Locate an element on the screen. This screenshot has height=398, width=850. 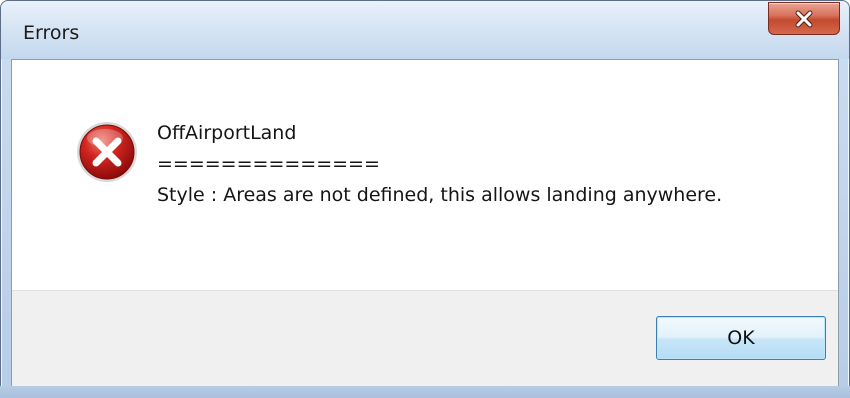
ok-button: OK is located at coordinates (741, 338).